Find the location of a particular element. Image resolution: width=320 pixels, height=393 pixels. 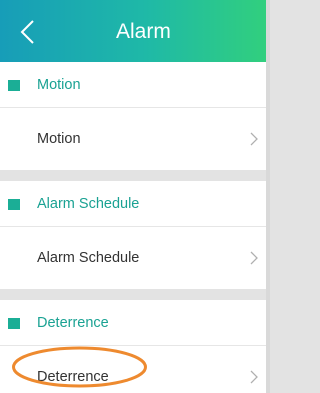

section-header-deterrence: Deterrence is located at coordinates (133, 323).